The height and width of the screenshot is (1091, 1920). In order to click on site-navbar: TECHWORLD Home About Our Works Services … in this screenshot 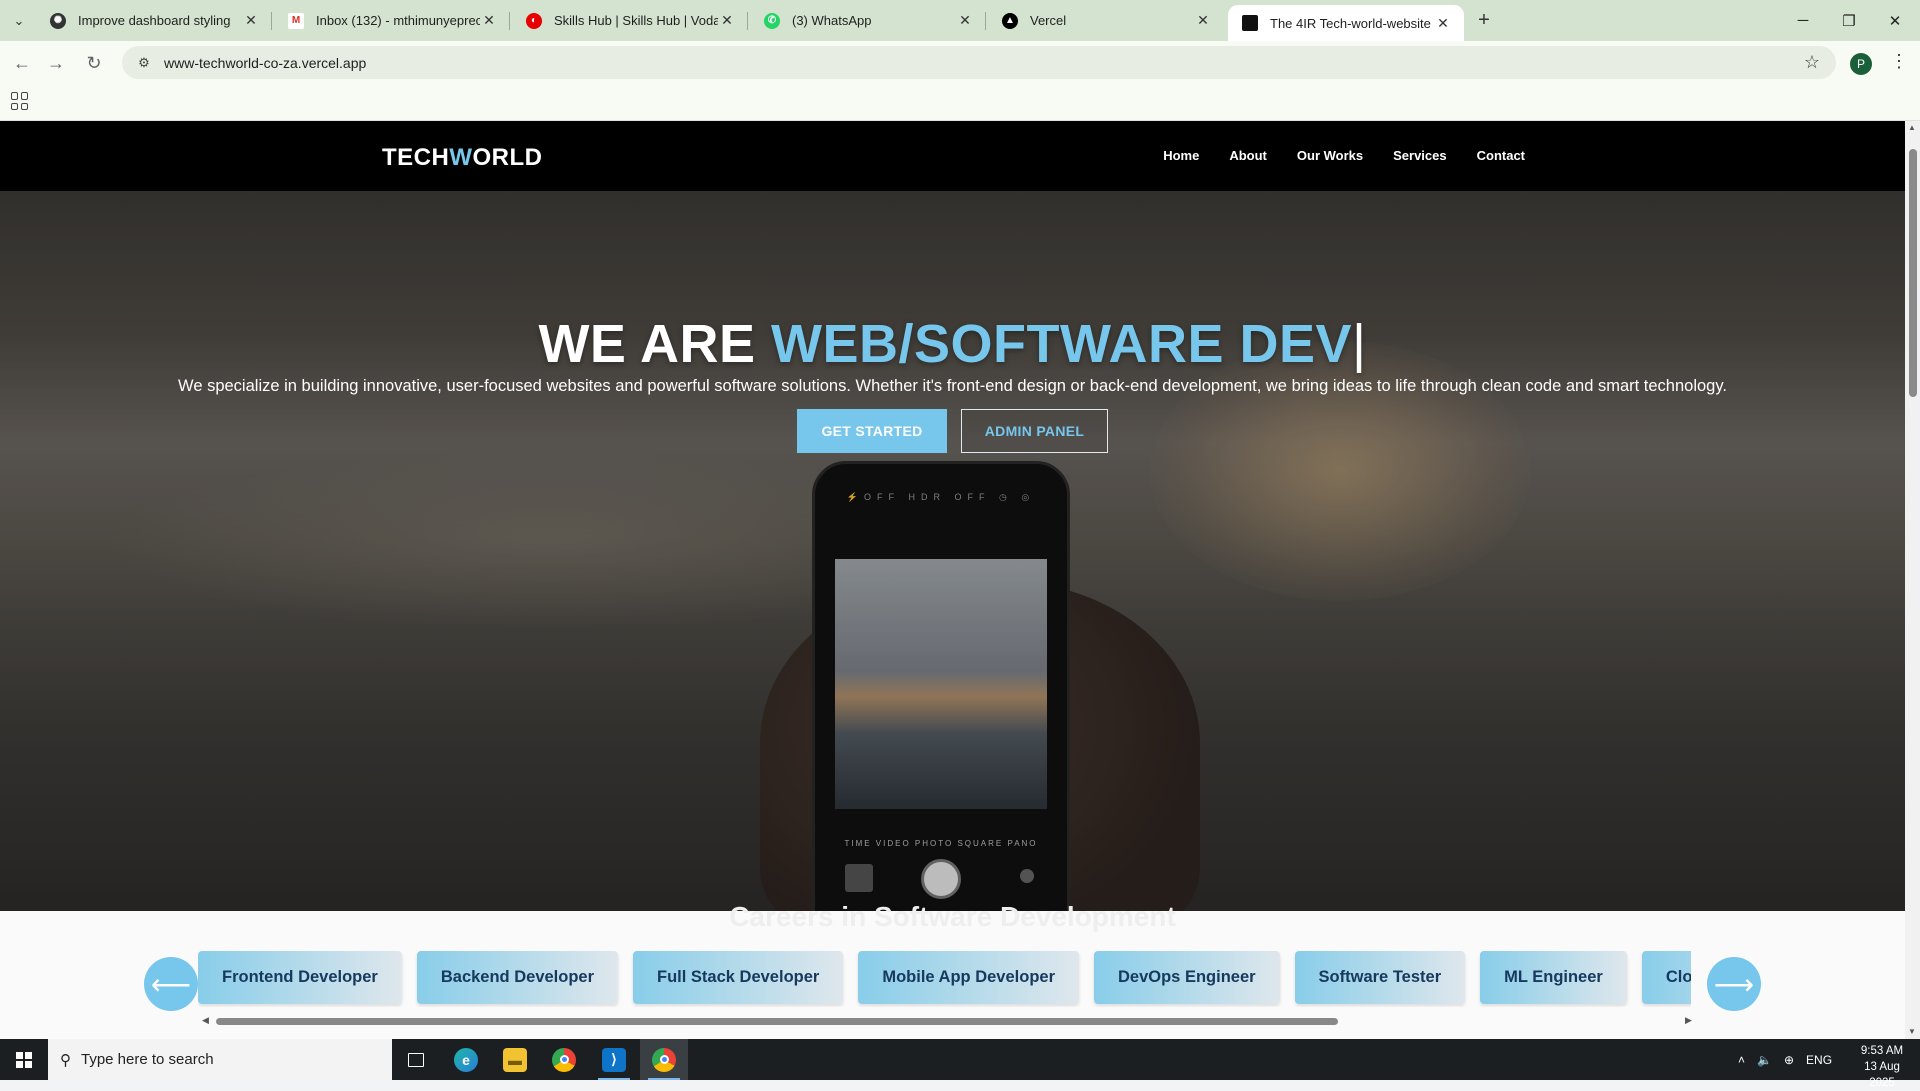, I will do `click(952, 156)`.